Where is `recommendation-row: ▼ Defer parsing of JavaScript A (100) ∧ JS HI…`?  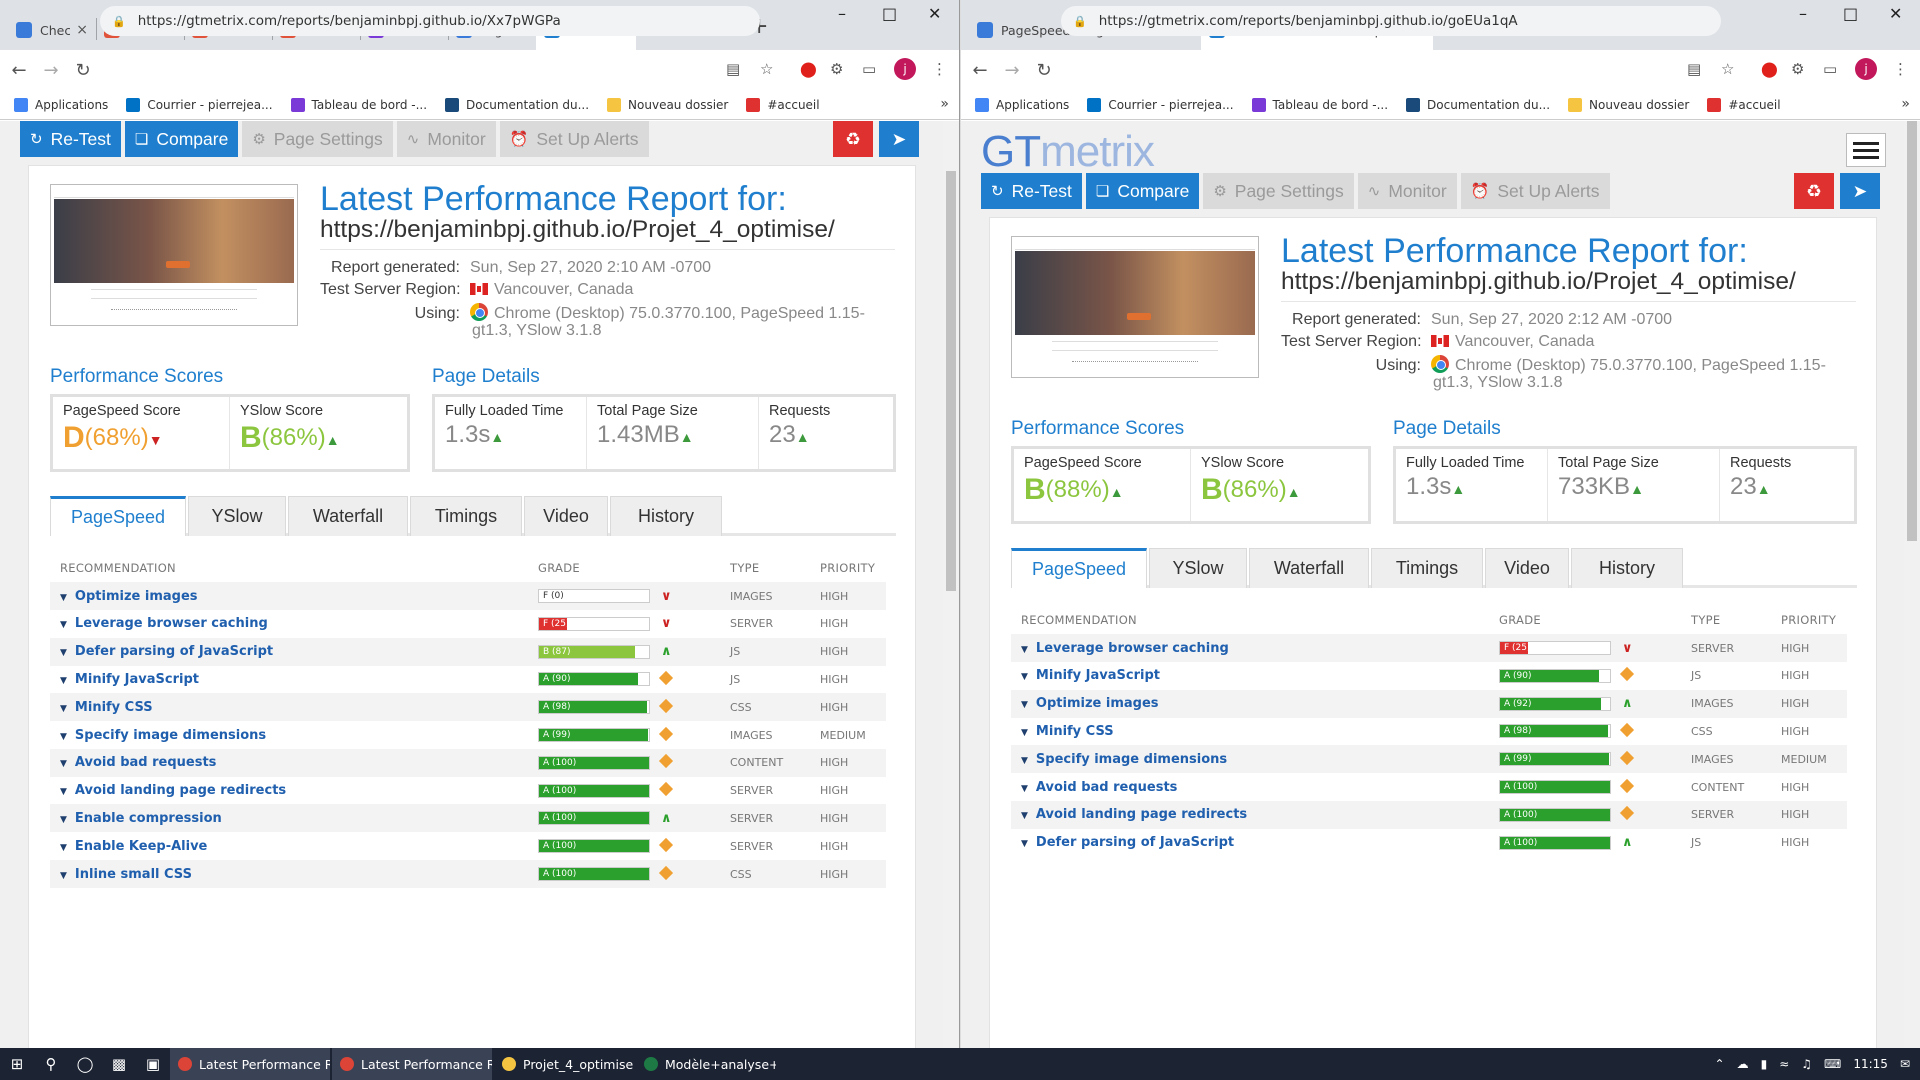 recommendation-row: ▼ Defer parsing of JavaScript A (100) ∧ JS HI… is located at coordinates (1429, 843).